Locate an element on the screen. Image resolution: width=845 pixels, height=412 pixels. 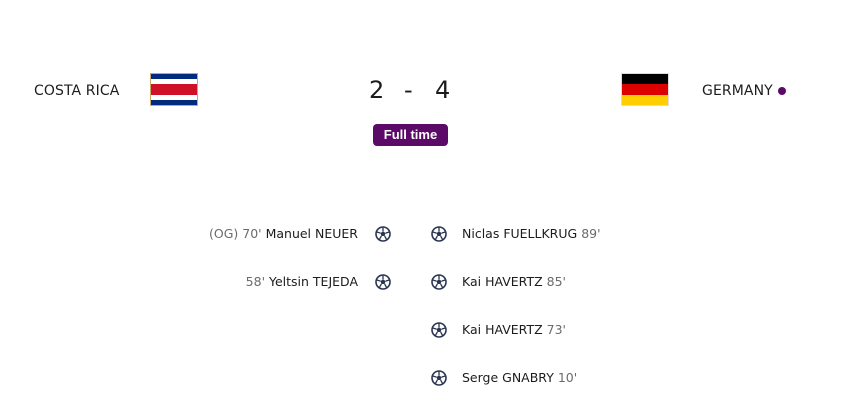
away-goal-row: Niclas FUELLKRUG 89' is located at coordinates (531, 234).